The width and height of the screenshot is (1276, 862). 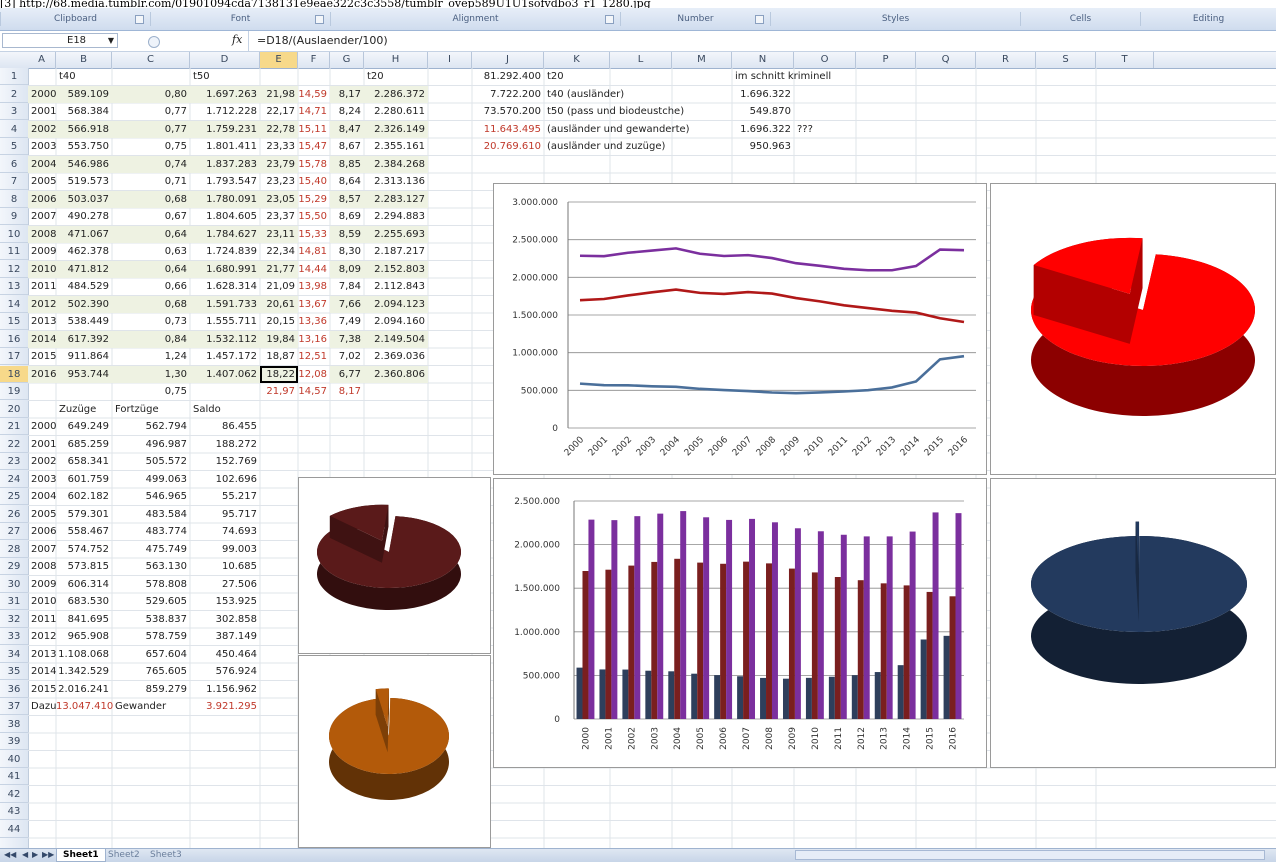 I want to click on row-header-36: 36, so click(x=14, y=689).